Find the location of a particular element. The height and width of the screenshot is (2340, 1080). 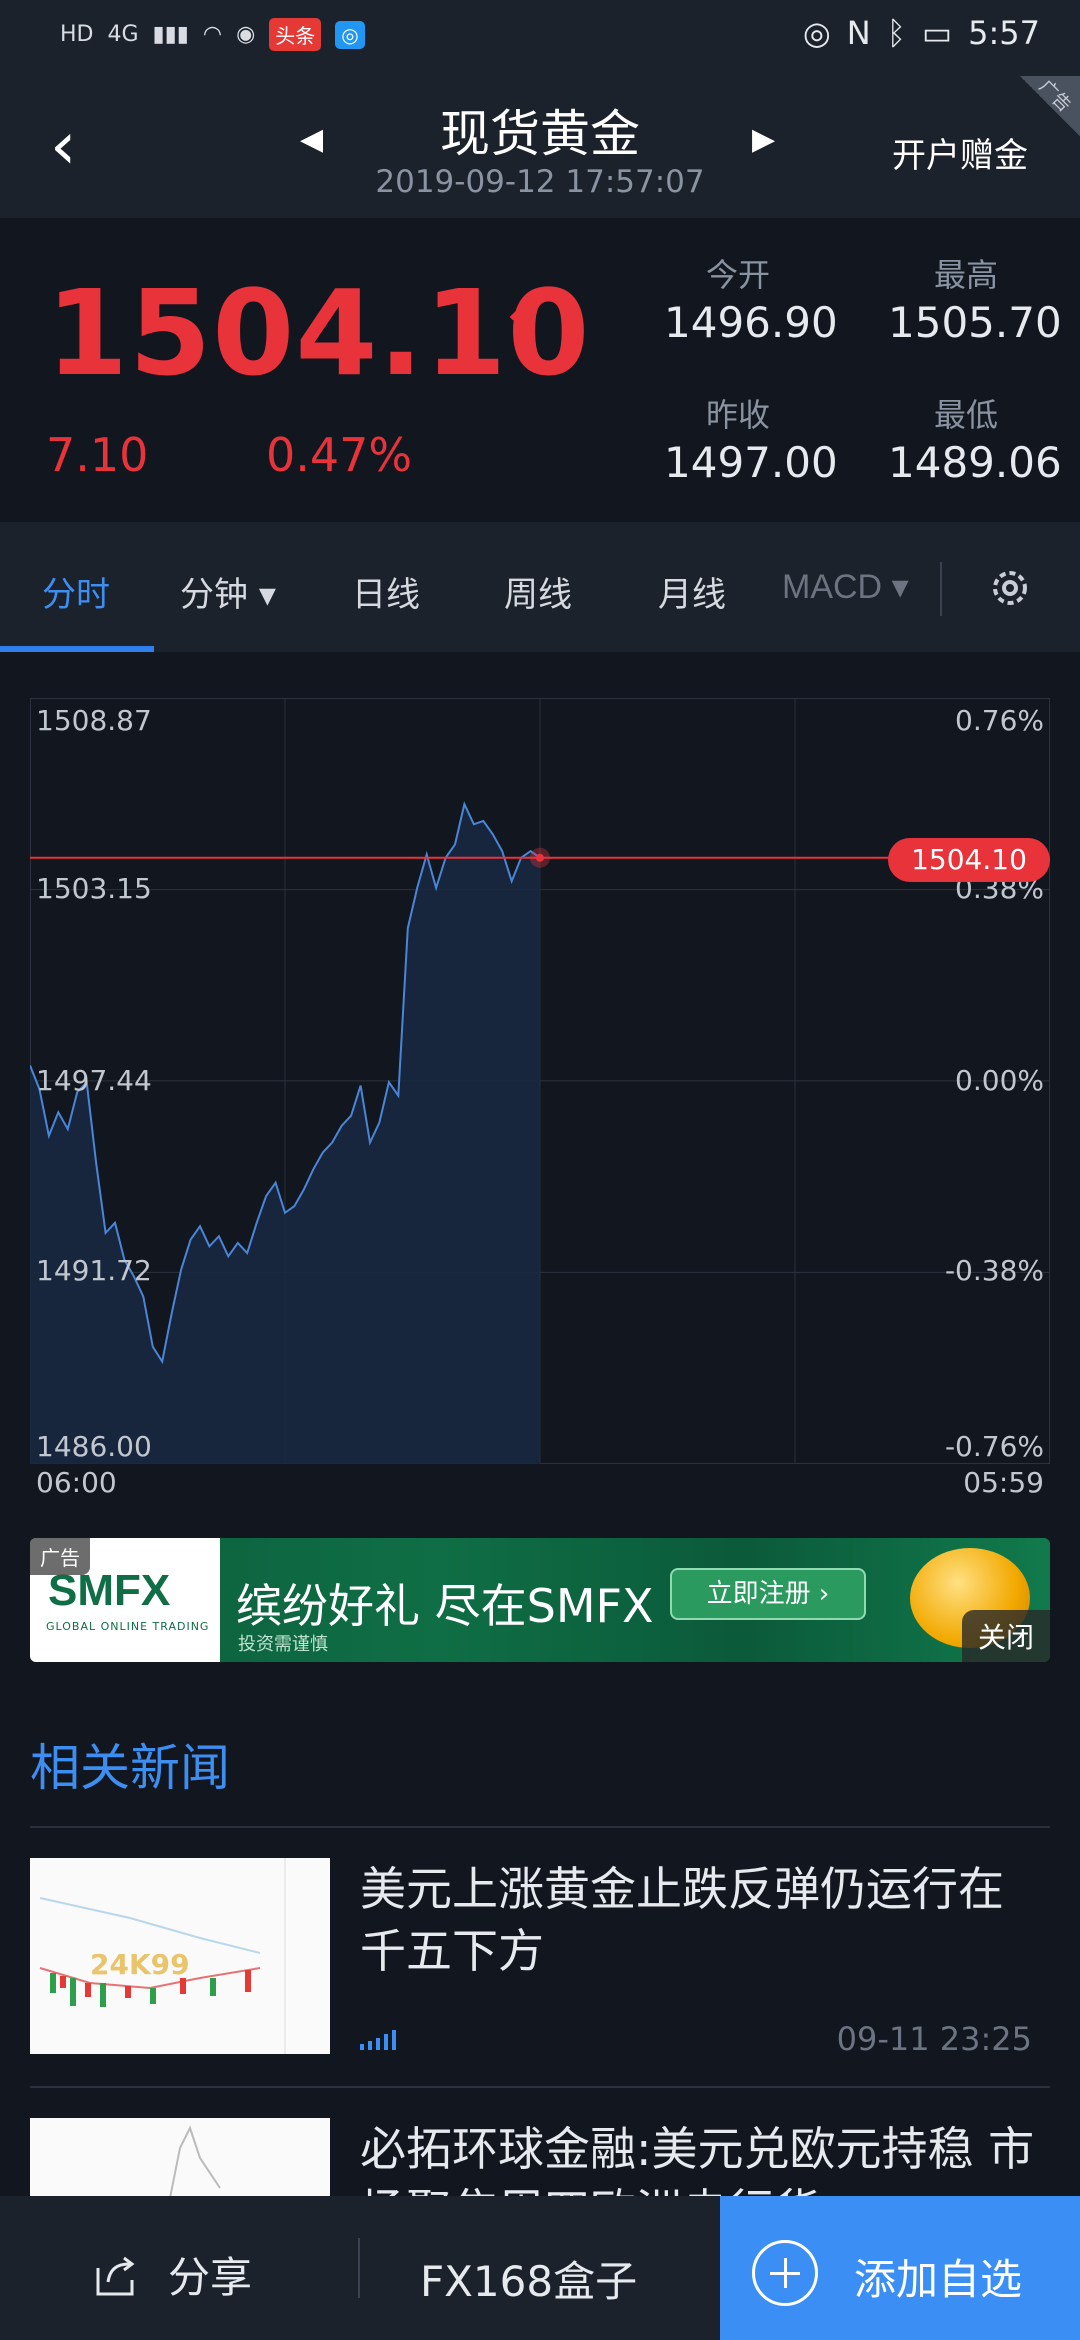

tab-active-indicator is located at coordinates (77, 649).